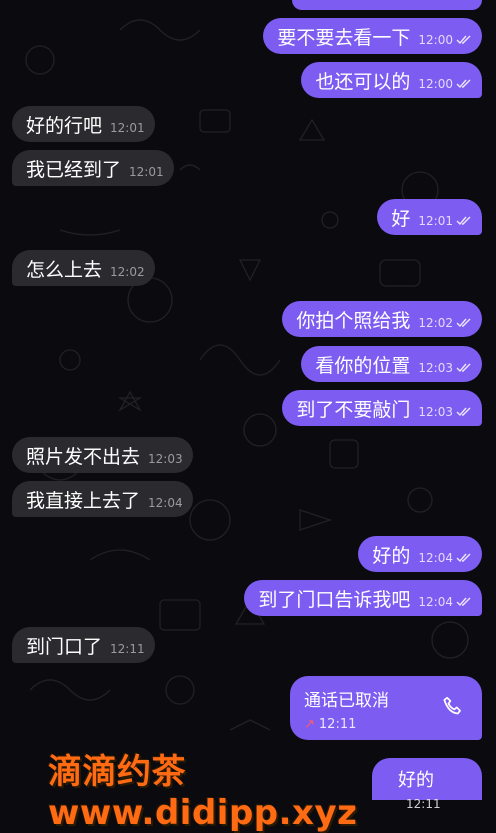 The width and height of the screenshot is (496, 833). I want to click on message-text: 我直接上去了, so click(83, 500).